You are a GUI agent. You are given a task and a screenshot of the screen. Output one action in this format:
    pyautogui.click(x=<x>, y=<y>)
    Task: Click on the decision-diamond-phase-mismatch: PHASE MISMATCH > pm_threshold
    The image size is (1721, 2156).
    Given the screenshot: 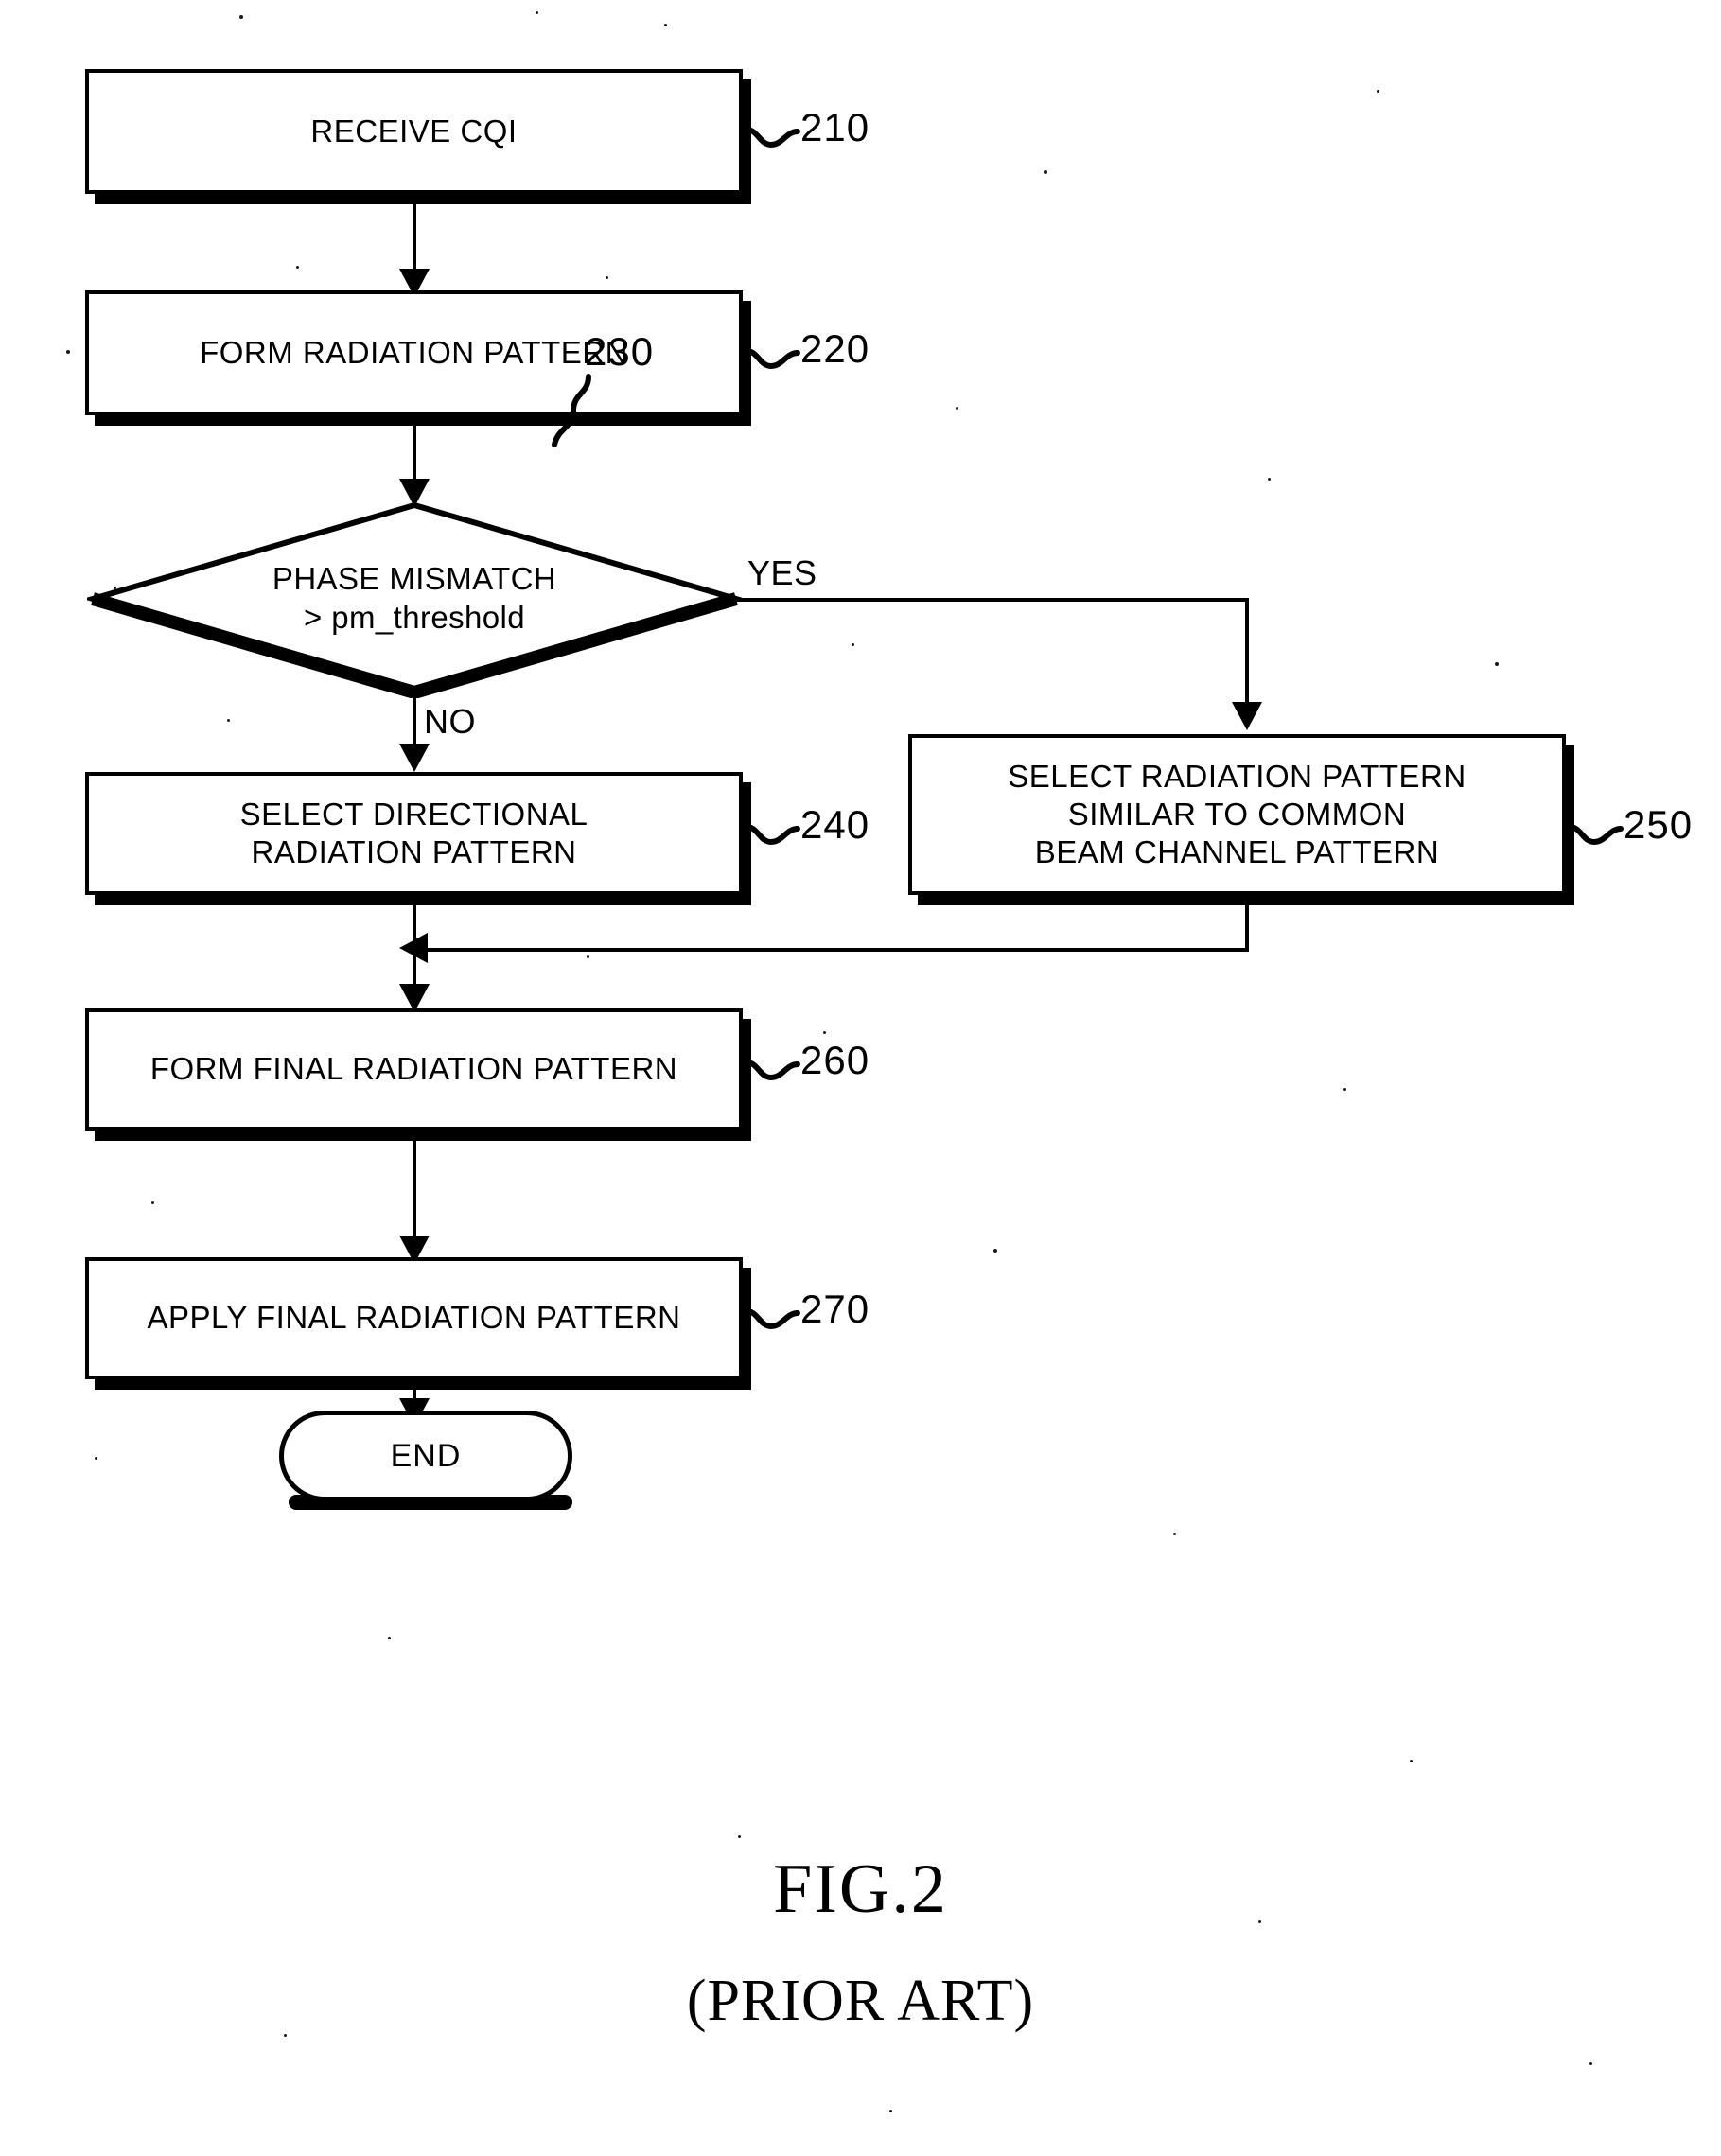 What is the action you would take?
    pyautogui.click(x=415, y=599)
    